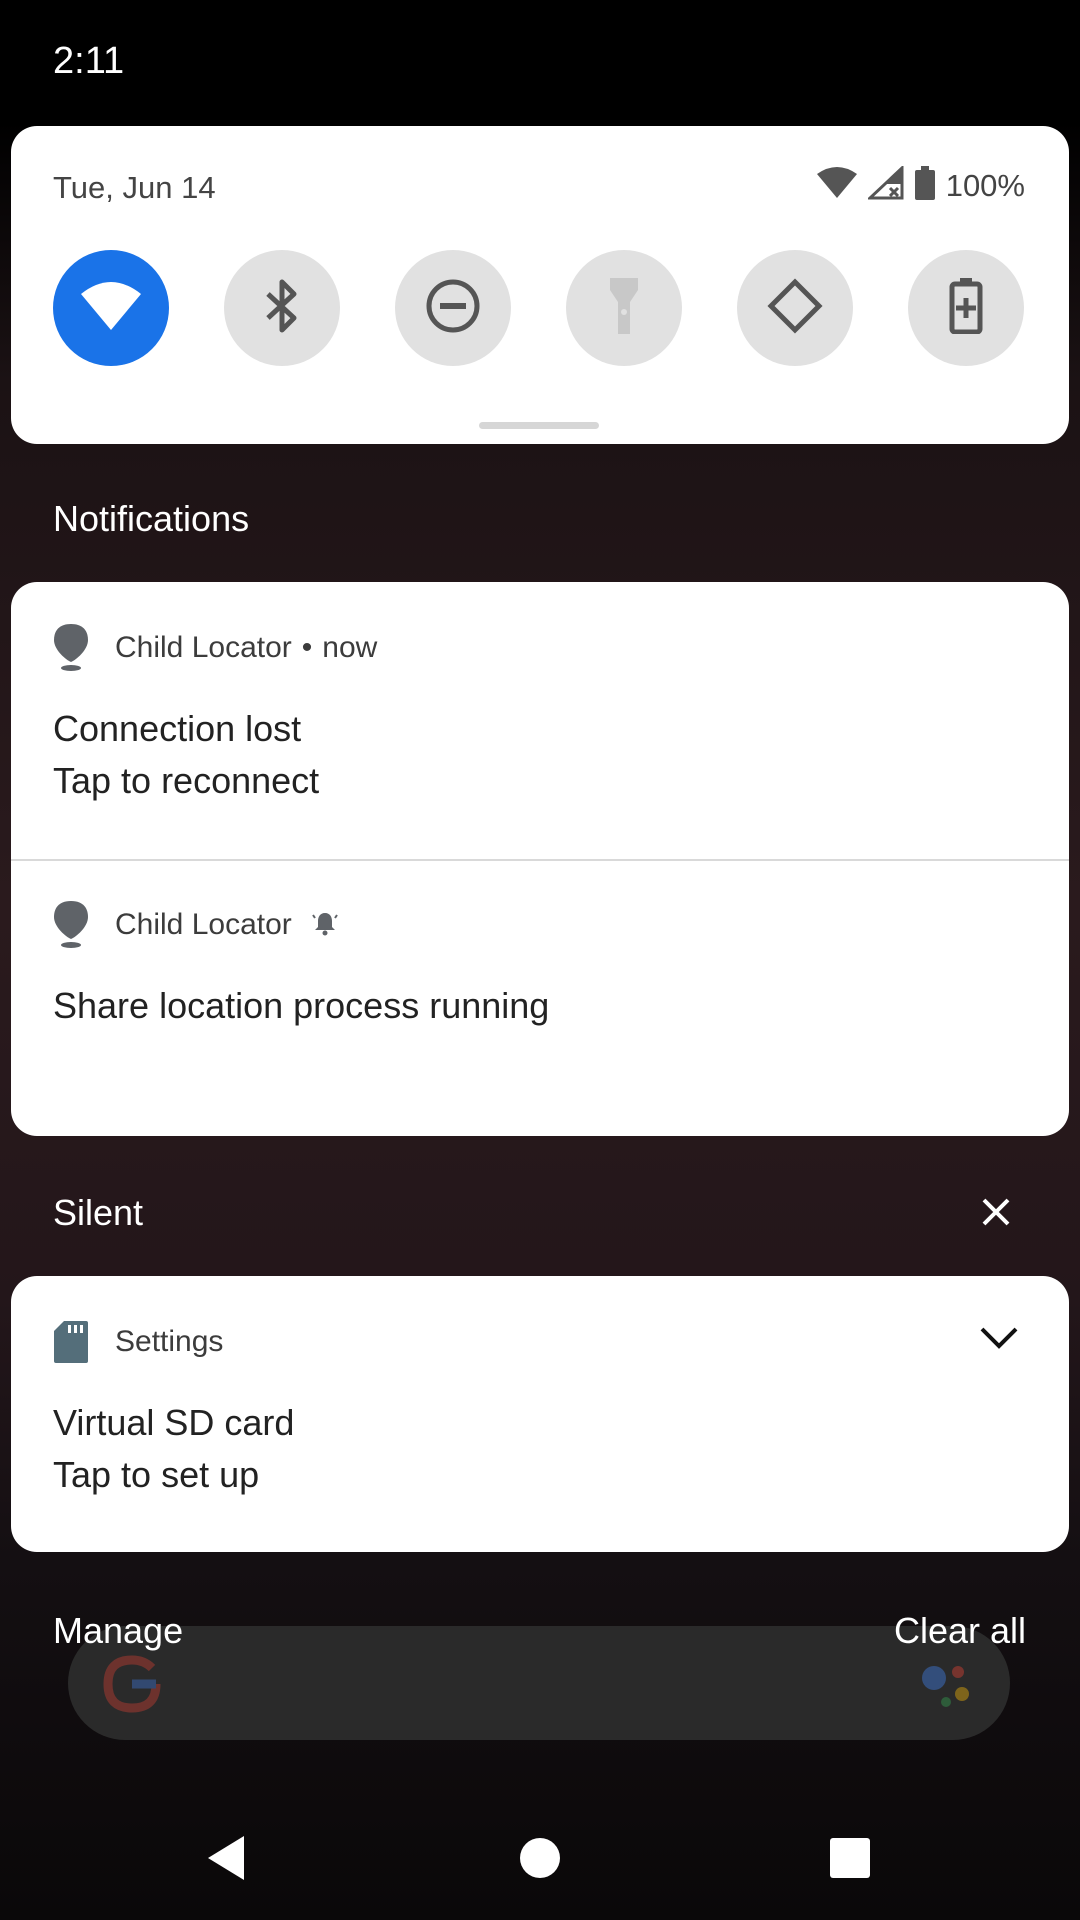 The image size is (1080, 1920). What do you see at coordinates (960, 1631) in the screenshot?
I see `clear-all-button: Clear all` at bounding box center [960, 1631].